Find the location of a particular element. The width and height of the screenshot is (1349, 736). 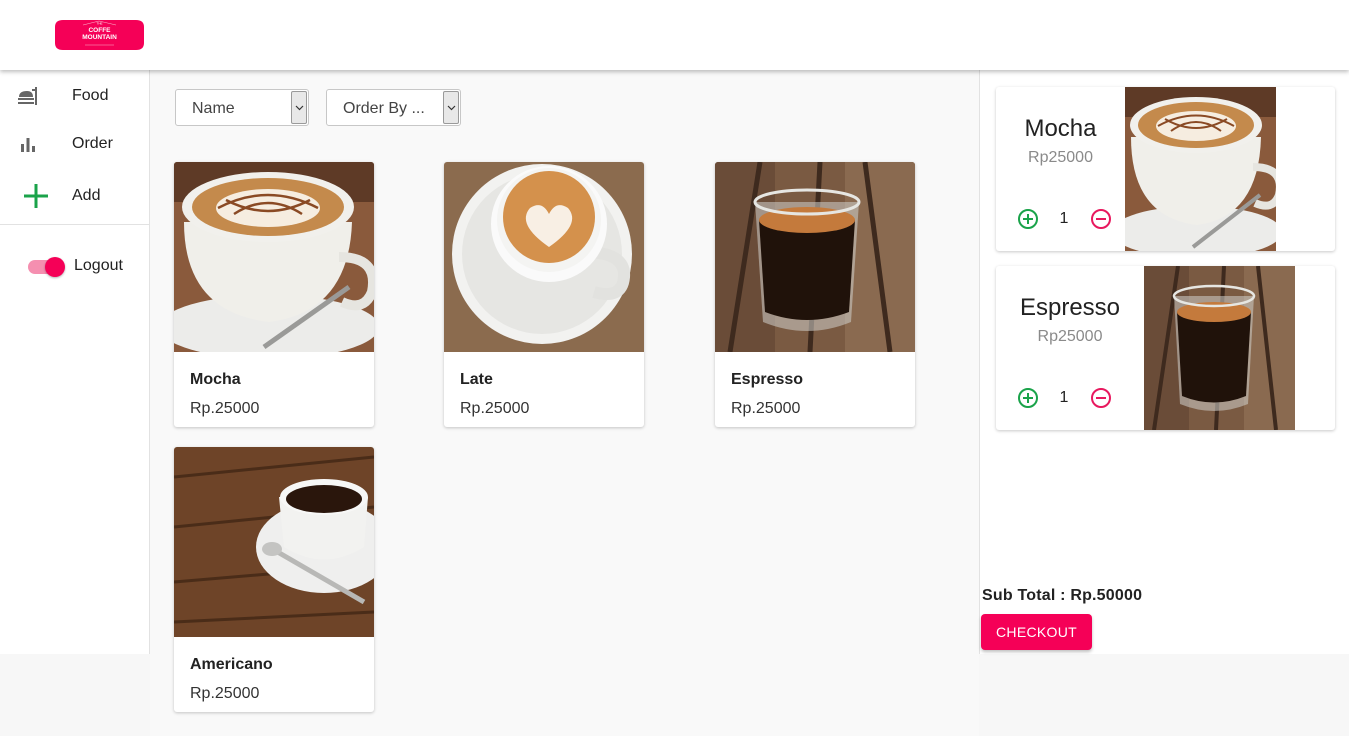

product-card-mocha: Mocha Rp.25000 is located at coordinates (274, 294).